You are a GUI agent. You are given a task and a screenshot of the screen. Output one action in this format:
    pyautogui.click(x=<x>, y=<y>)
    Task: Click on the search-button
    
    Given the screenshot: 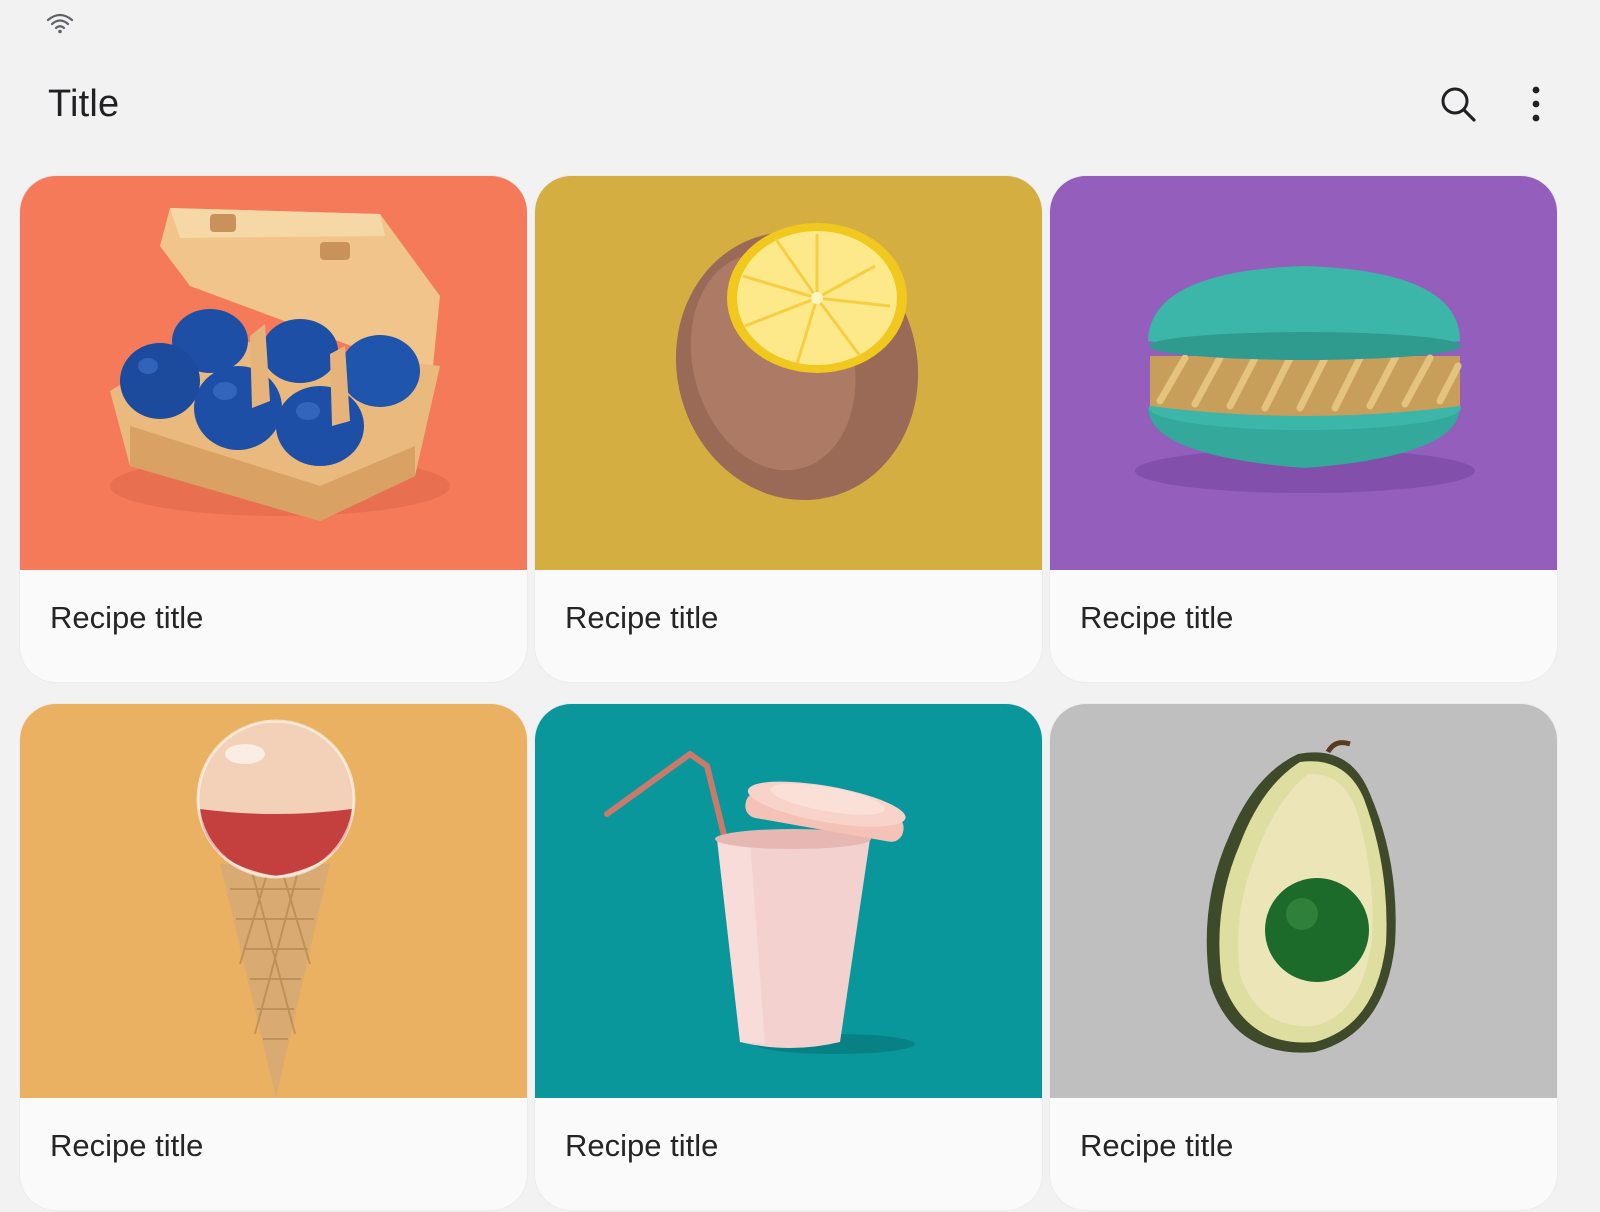 What is the action you would take?
    pyautogui.click(x=1458, y=104)
    